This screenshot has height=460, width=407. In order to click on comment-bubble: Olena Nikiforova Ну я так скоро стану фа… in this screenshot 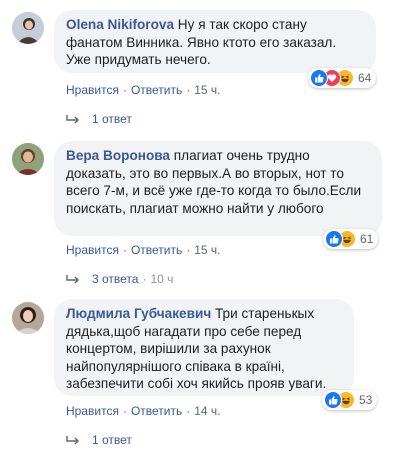, I will do `click(215, 41)`.